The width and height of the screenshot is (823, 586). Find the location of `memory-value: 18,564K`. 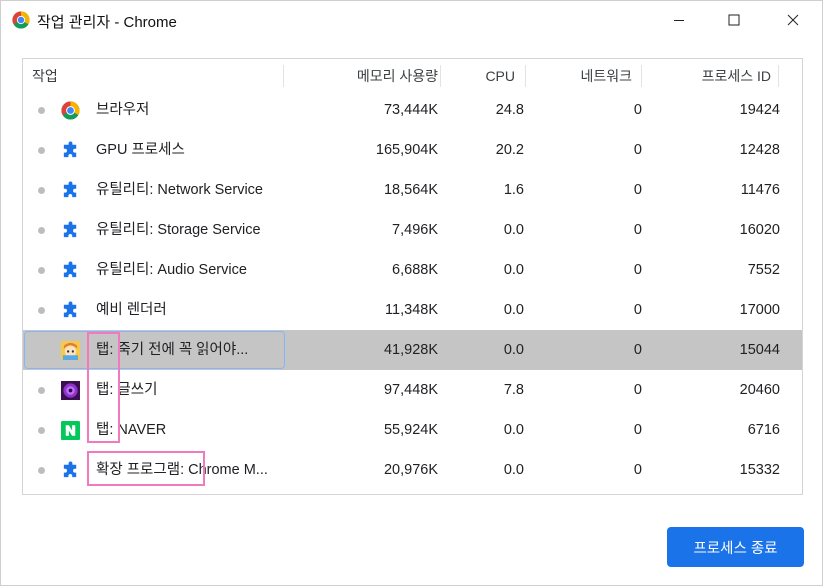

memory-value: 18,564K is located at coordinates (410, 190).